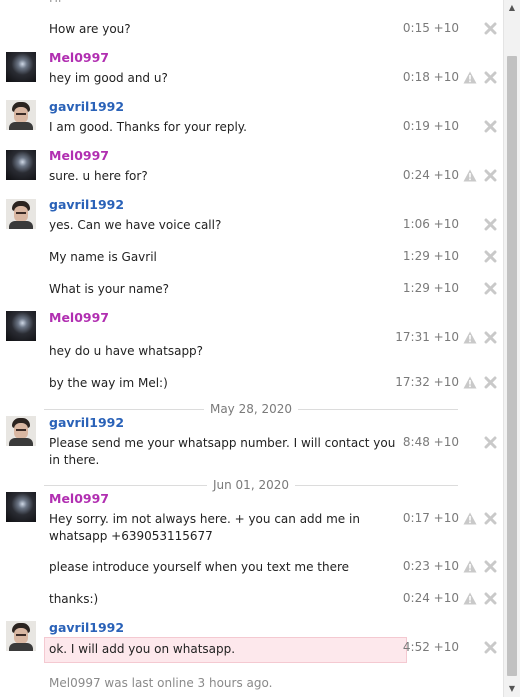 The height and width of the screenshot is (697, 520). I want to click on message-time: 0:15 +10, so click(430, 28).